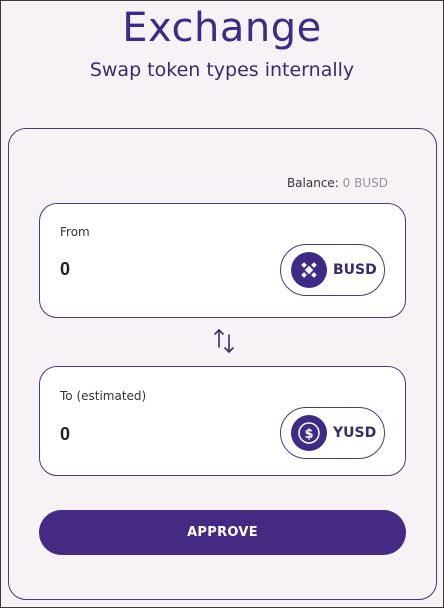 The image size is (444, 608). I want to click on from-token-name: BUSD, so click(355, 270).